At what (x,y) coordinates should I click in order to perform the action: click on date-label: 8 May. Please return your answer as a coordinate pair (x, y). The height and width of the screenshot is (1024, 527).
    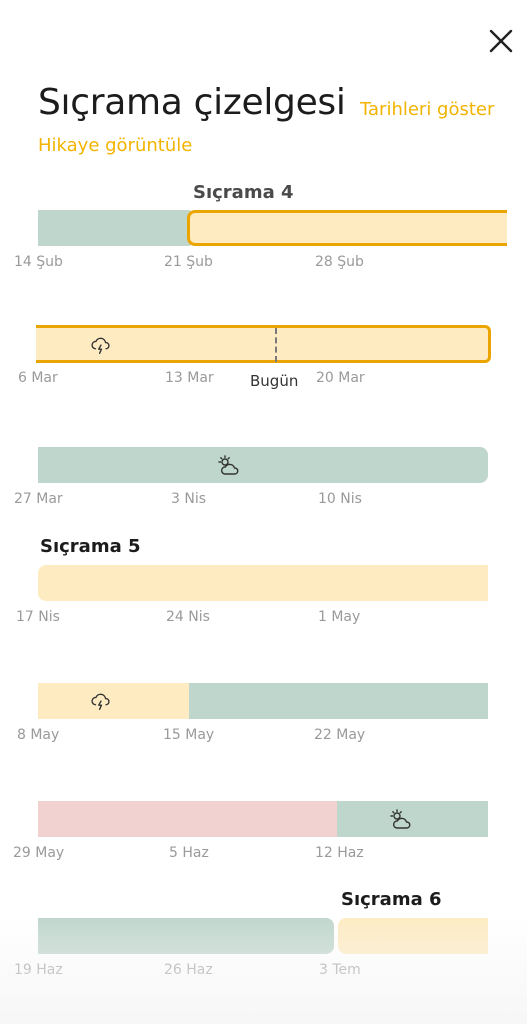
    Looking at the image, I should click on (38, 735).